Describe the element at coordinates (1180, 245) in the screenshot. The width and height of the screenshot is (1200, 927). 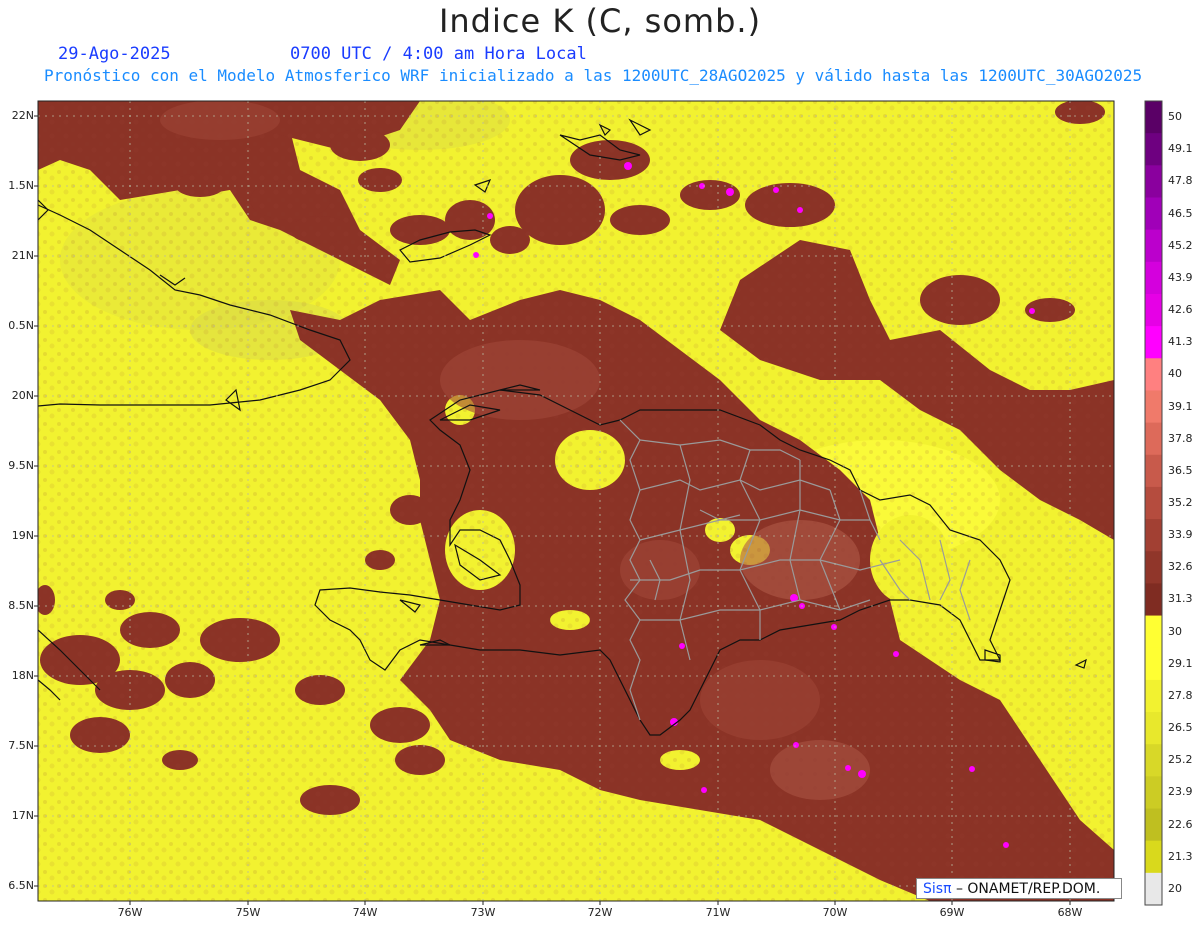
I see `colorbar-label: 45.2` at that location.